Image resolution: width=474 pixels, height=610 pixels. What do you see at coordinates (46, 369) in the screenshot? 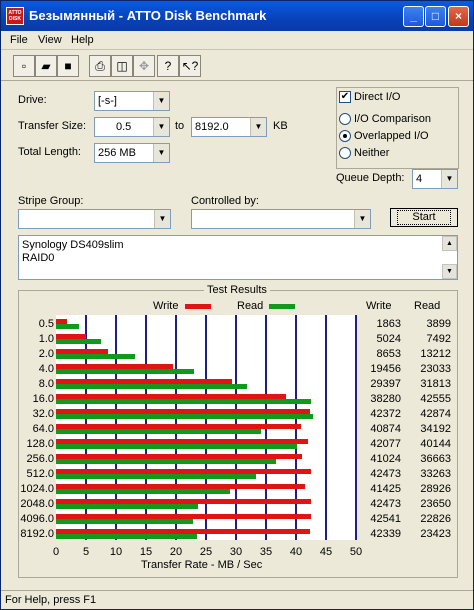
I see `y-tick-label: 4.0` at bounding box center [46, 369].